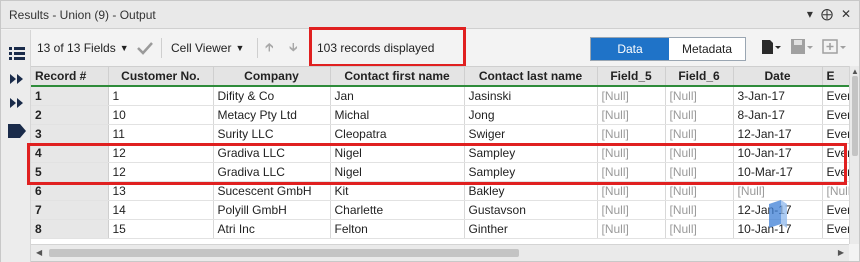 The image size is (860, 262). Describe the element at coordinates (17, 103) in the screenshot. I see `fast-forward-alt-icon` at that location.